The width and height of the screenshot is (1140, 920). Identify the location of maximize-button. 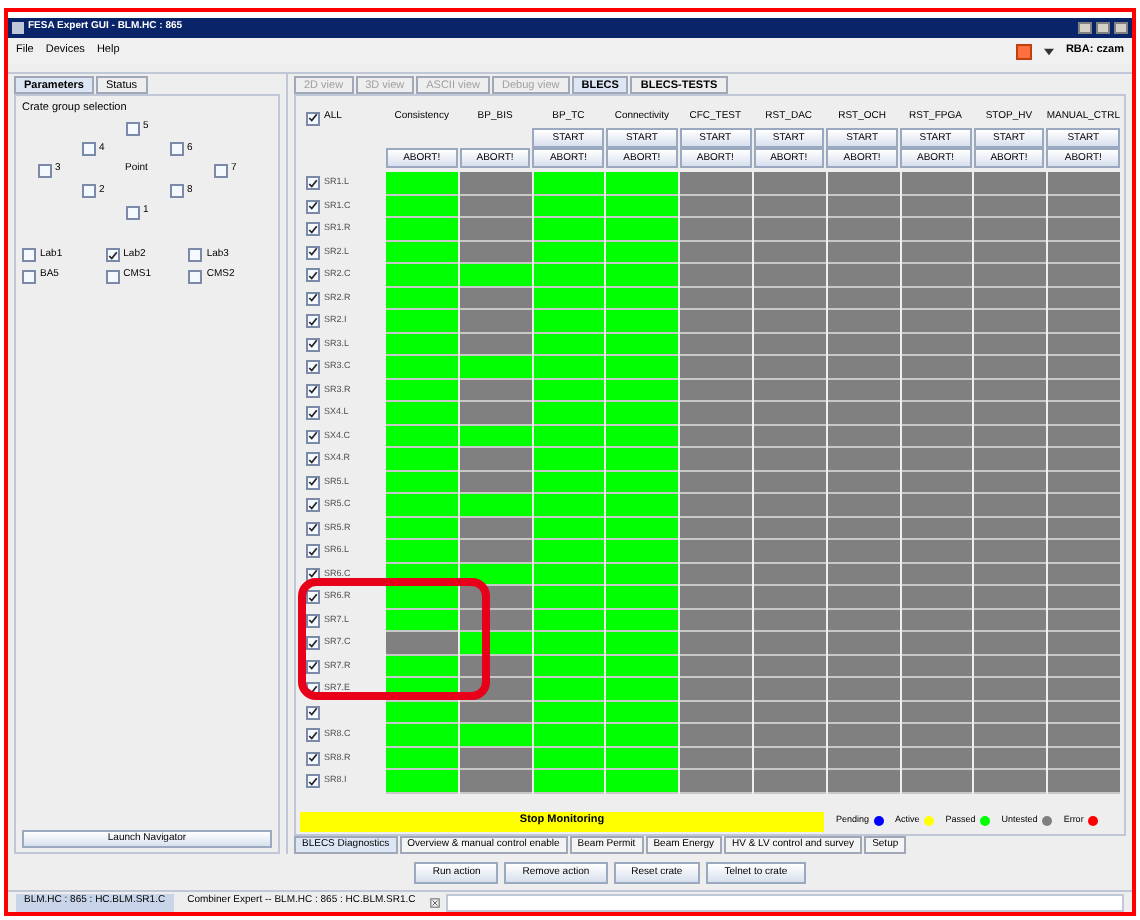
(1103, 28).